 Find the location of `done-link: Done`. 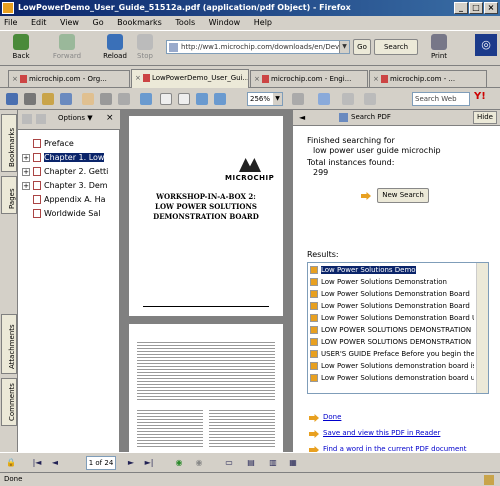

done-link: Done is located at coordinates (332, 417).